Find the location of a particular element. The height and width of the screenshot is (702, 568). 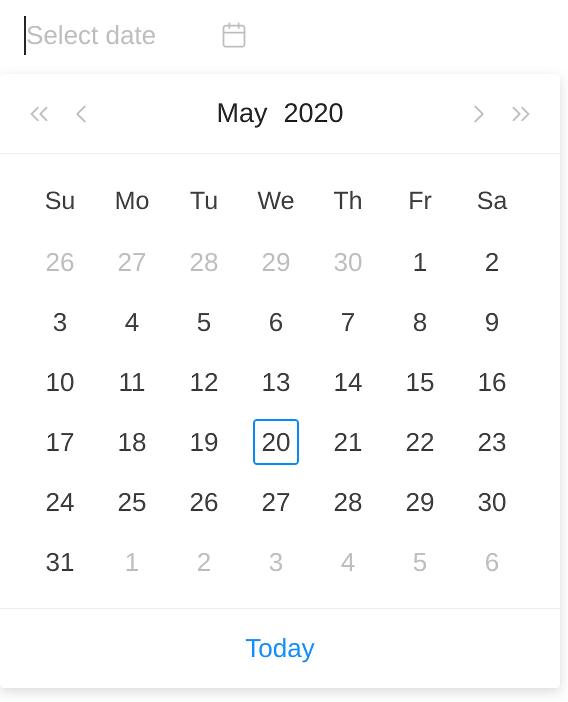

day-cell: 6 is located at coordinates (276, 322).